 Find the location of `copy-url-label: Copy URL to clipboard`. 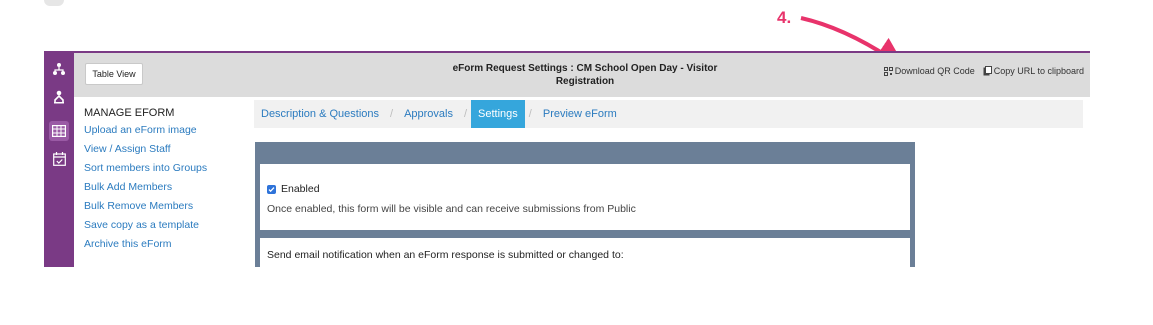

copy-url-label: Copy URL to clipboard is located at coordinates (1038, 71).